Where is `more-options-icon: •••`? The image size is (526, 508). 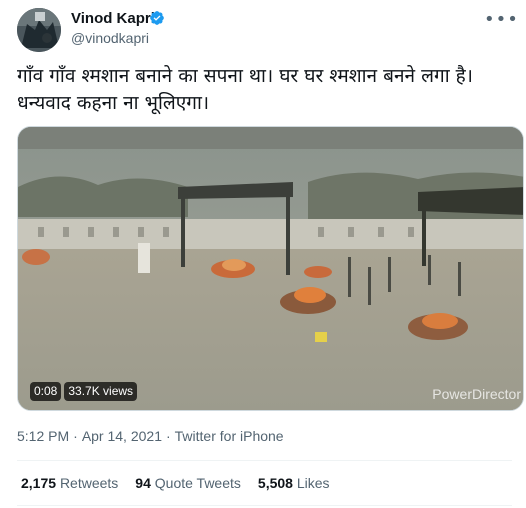 more-options-icon: ••• is located at coordinates (501, 20).